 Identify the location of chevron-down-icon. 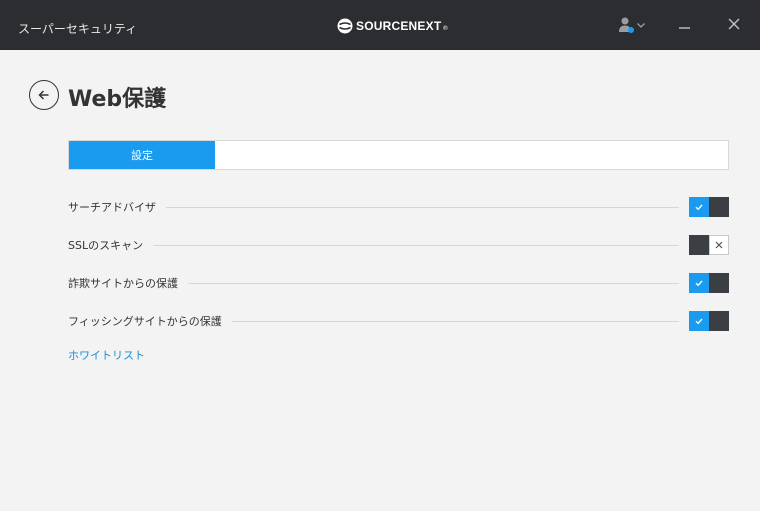
(641, 25).